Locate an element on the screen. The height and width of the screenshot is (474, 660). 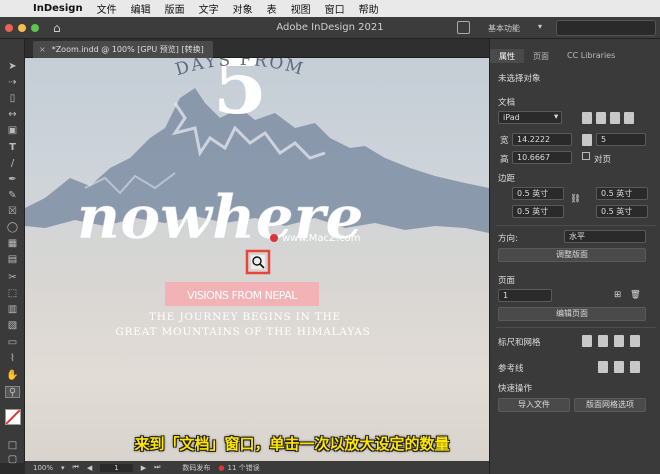
document-grid-icon is located at coordinates (619, 341).